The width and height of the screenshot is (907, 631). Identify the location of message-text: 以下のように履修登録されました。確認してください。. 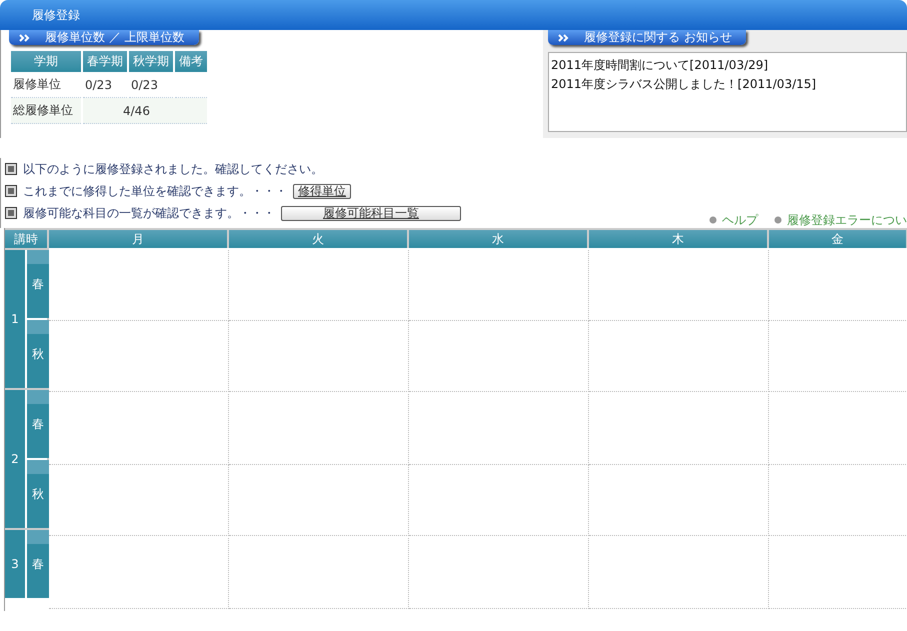
(173, 169).